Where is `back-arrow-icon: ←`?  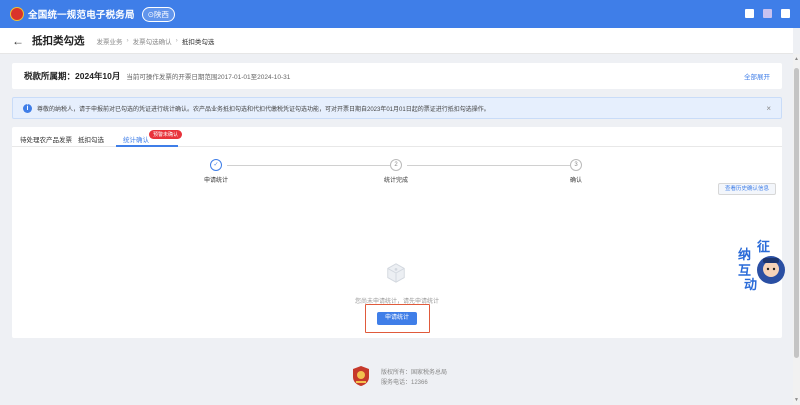 back-arrow-icon: ← is located at coordinates (18, 41).